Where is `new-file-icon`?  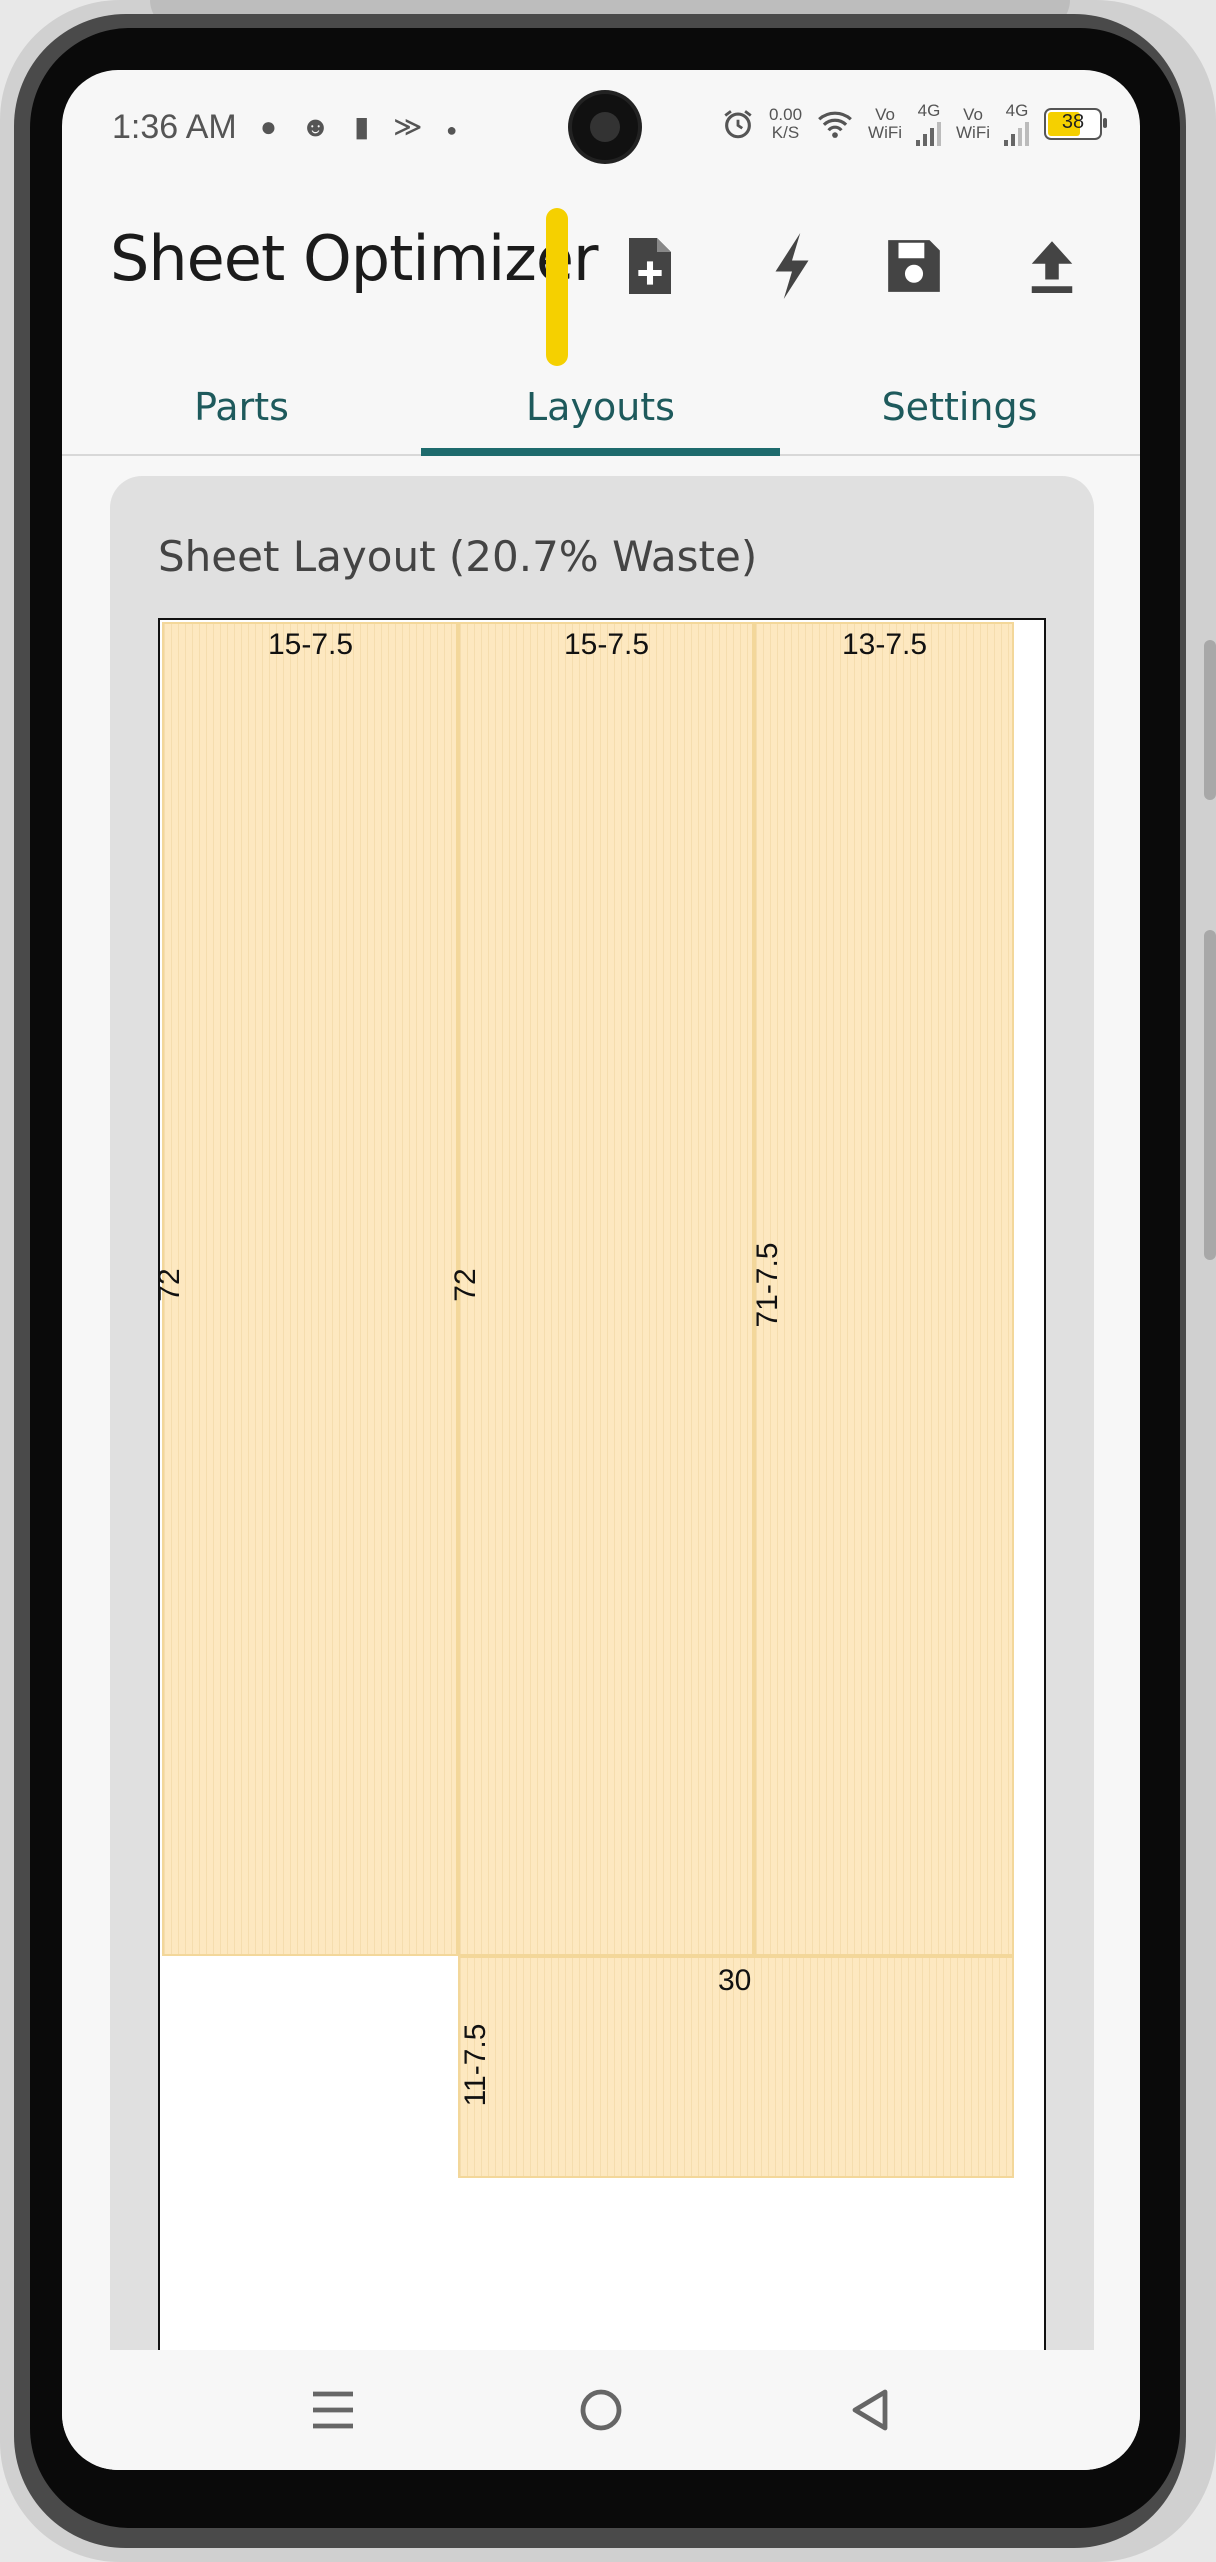
new-file-icon is located at coordinates (650, 266).